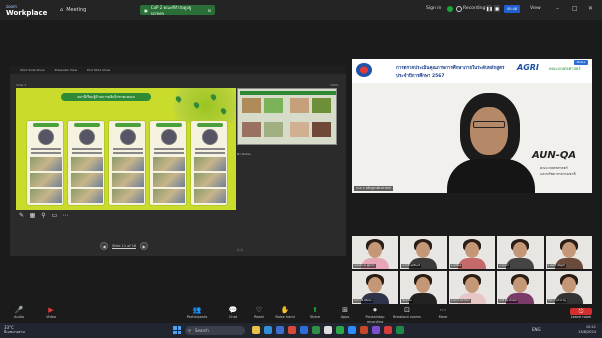 This screenshot has width=602, height=338. Describe the element at coordinates (32, 215) in the screenshot. I see `grid-icon: ▦` at that location.